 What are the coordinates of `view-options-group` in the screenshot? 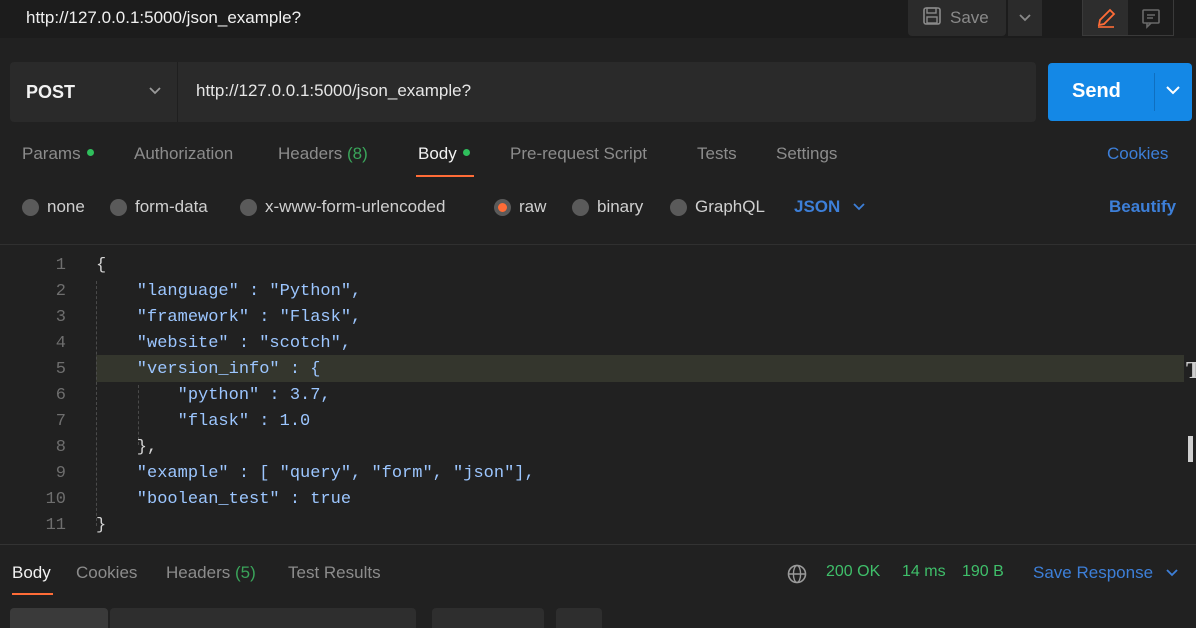 It's located at (263, 618).